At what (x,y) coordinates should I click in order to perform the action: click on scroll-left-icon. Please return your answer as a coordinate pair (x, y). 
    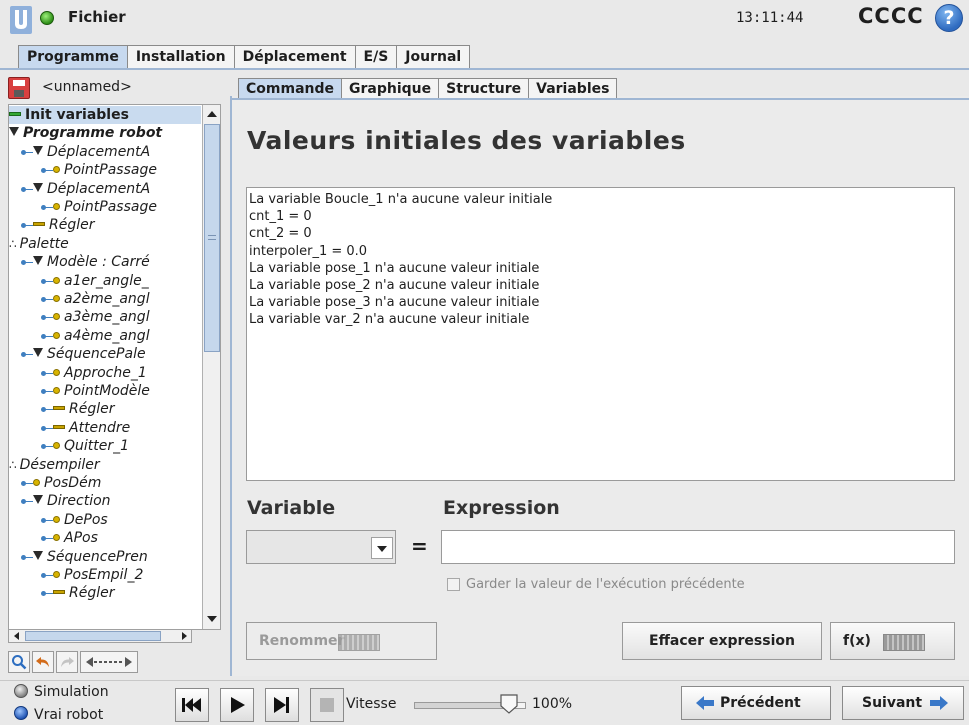
    Looking at the image, I should click on (16, 636).